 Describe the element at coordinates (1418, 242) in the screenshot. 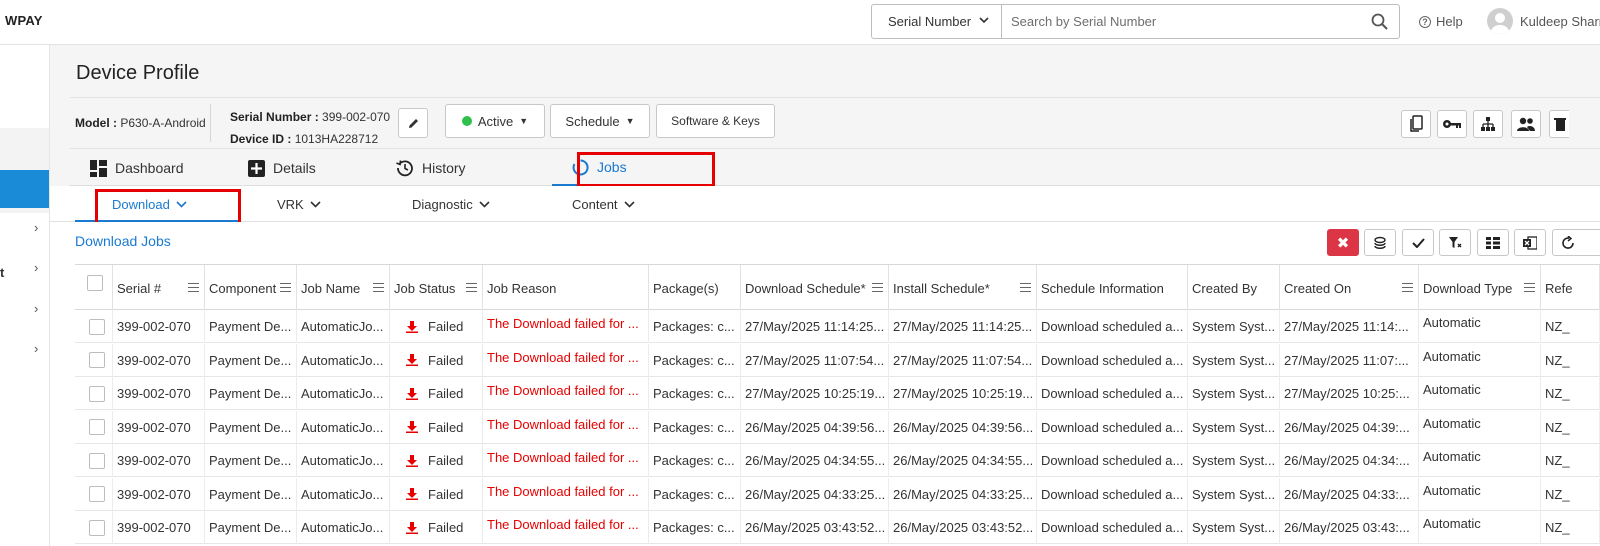

I see `select-button` at that location.